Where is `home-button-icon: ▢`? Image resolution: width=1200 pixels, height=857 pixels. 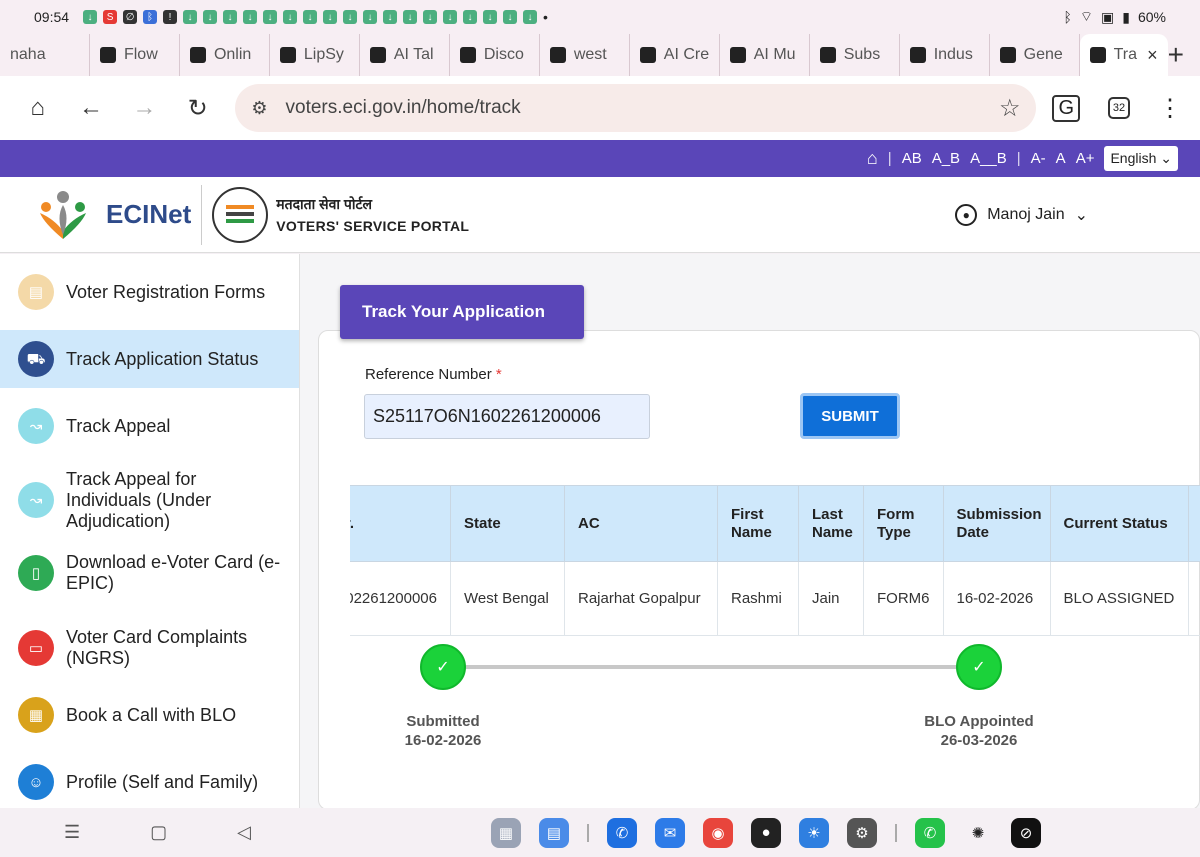 home-button-icon: ▢ is located at coordinates (158, 832).